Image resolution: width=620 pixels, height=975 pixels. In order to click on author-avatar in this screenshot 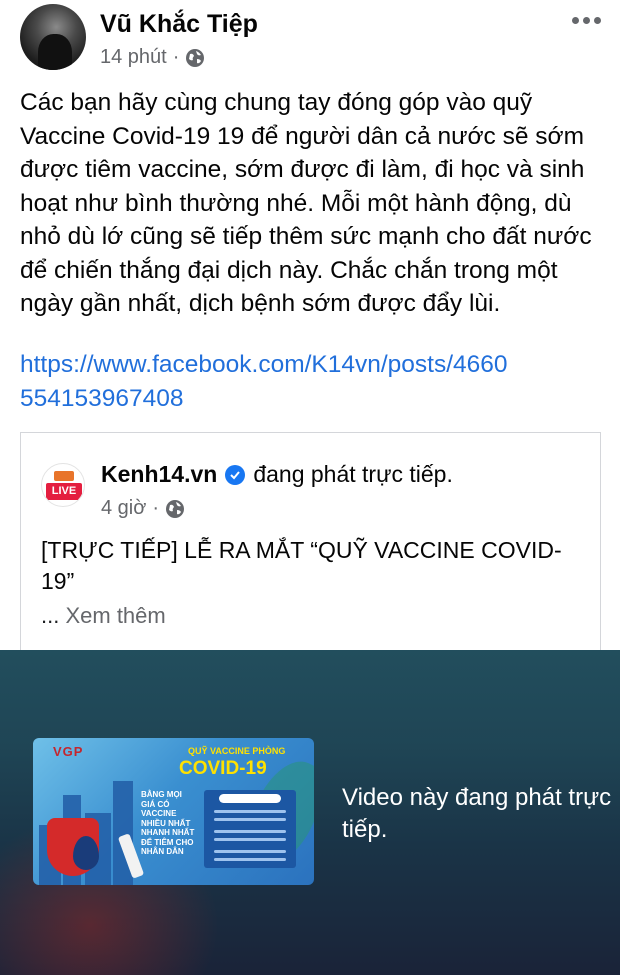, I will do `click(53, 37)`.